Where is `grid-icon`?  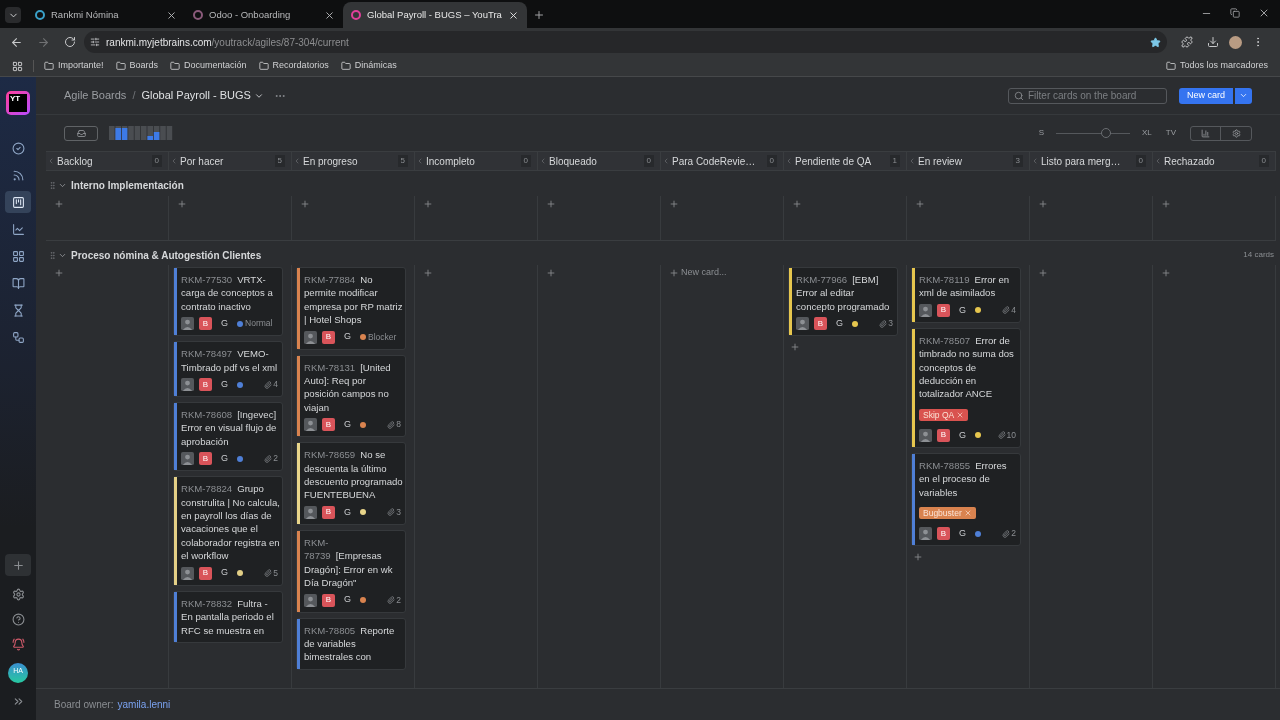
grid-icon is located at coordinates (18, 256).